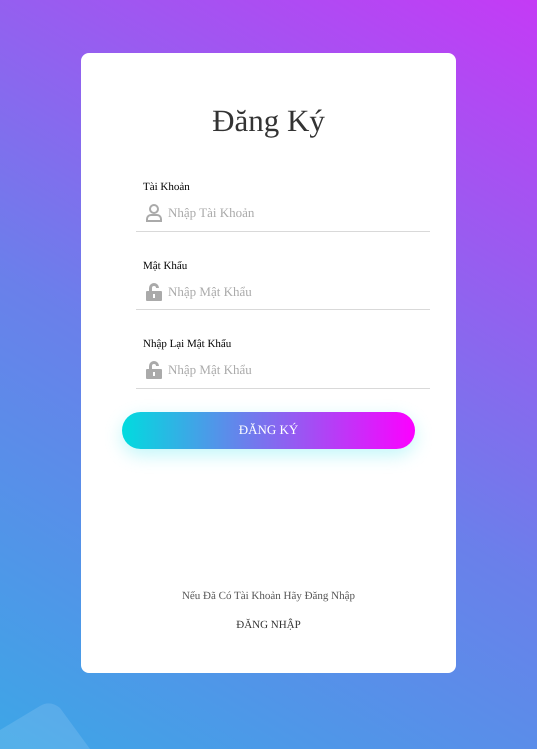  What do you see at coordinates (154, 213) in the screenshot?
I see `user-icon` at bounding box center [154, 213].